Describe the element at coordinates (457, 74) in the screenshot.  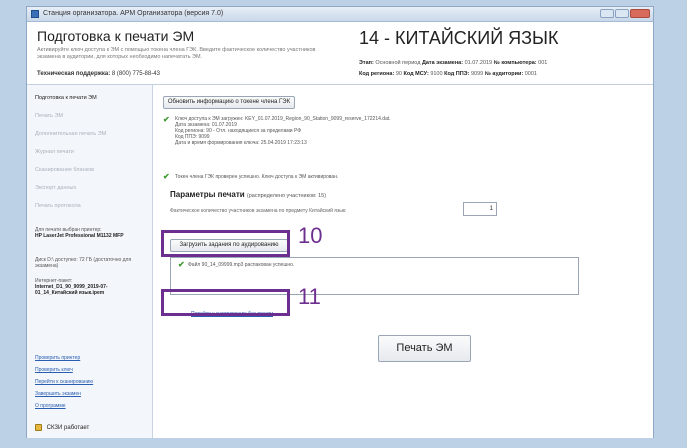
I see `meta-label: Код ППЭ:` at that location.